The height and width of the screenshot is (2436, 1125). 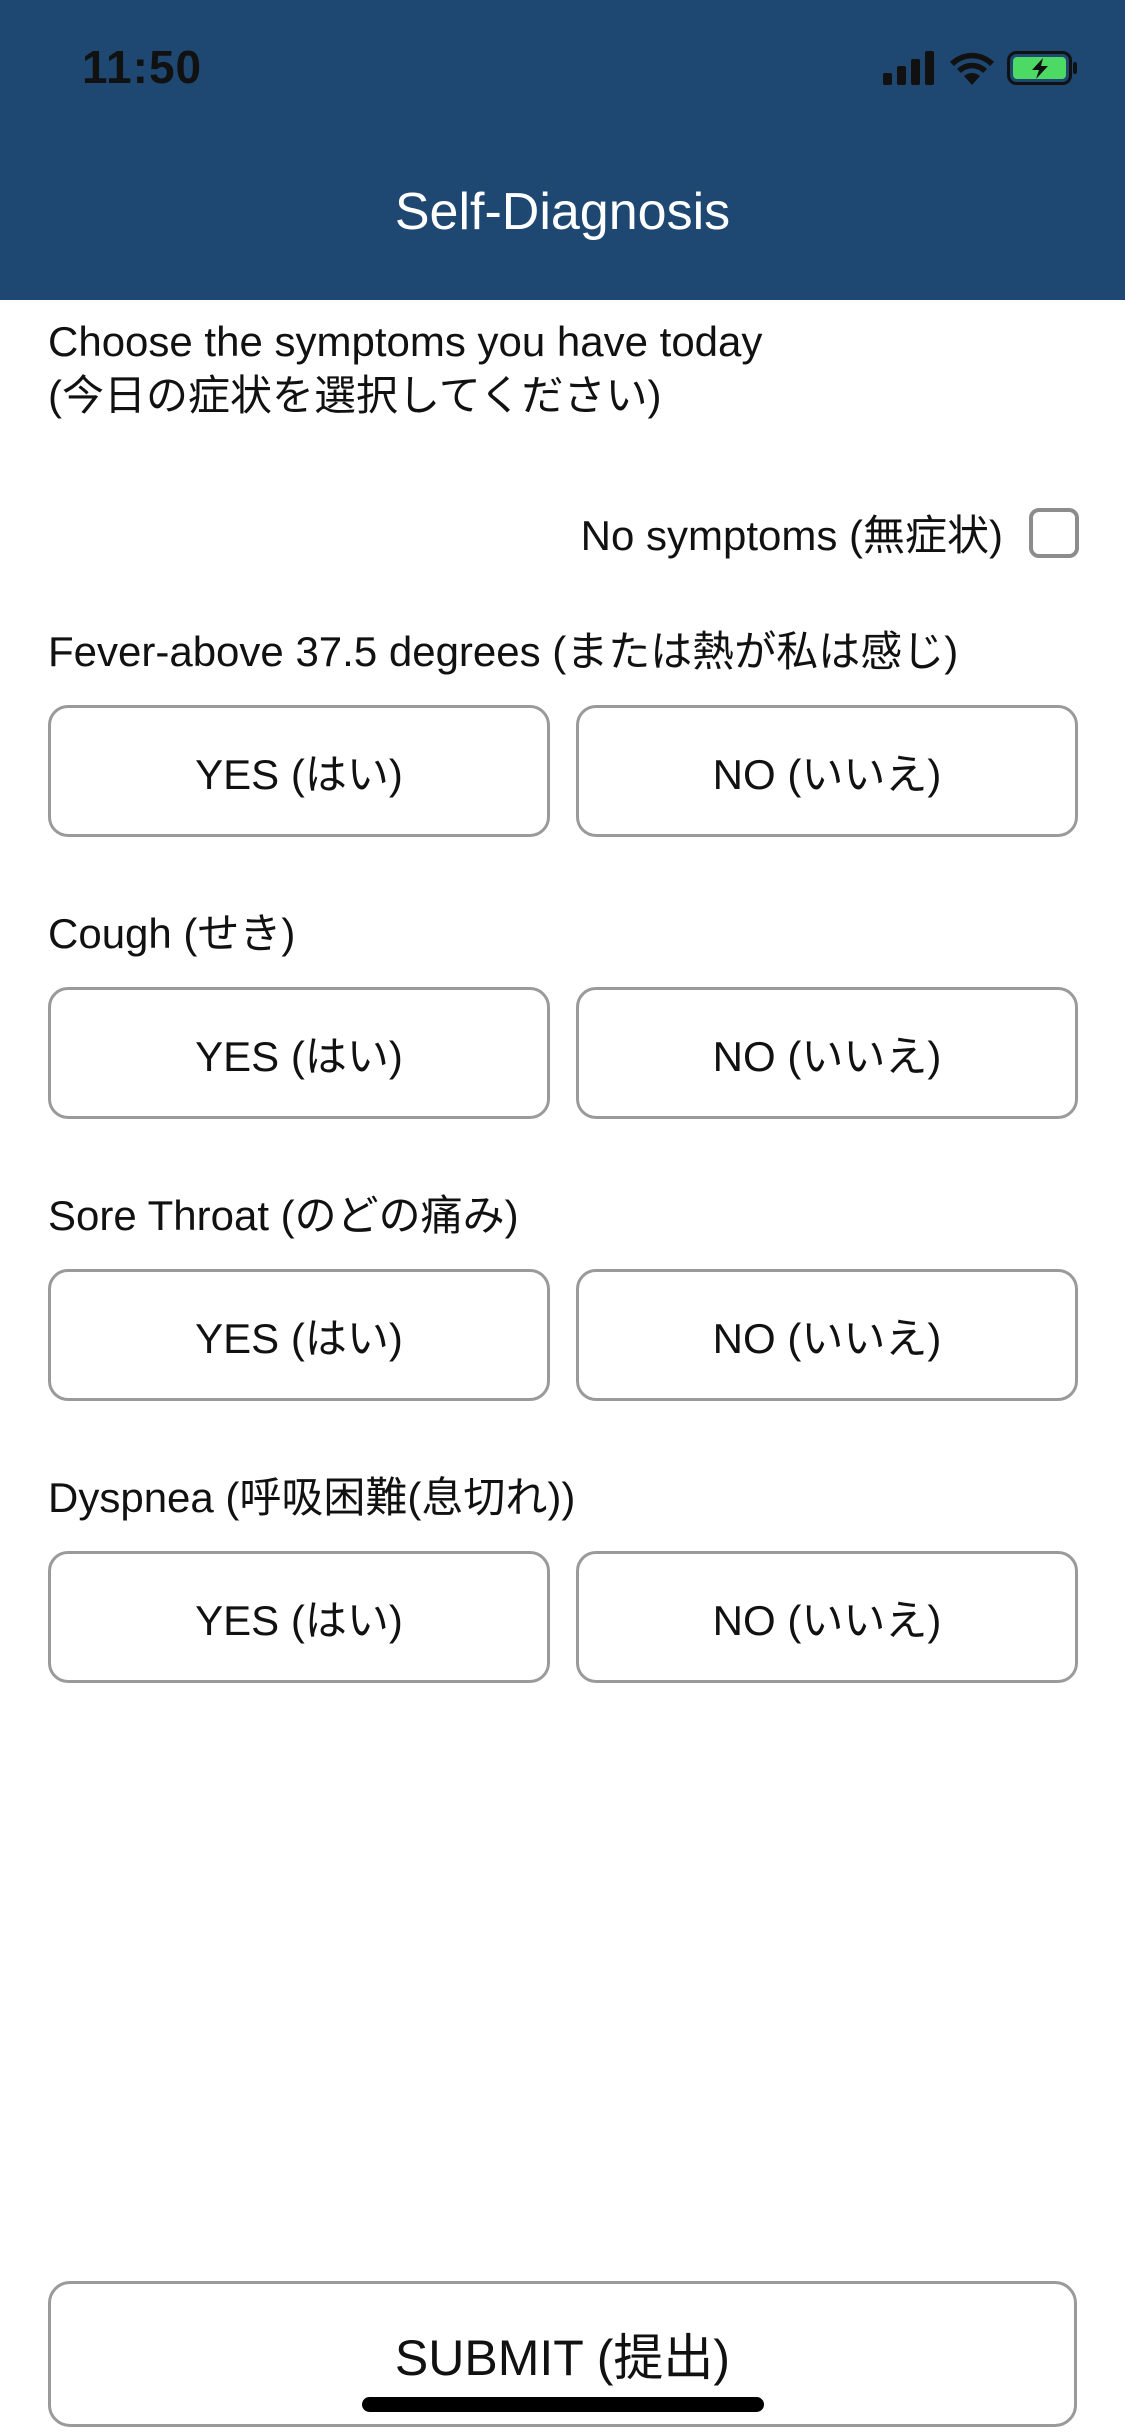 What do you see at coordinates (910, 70) in the screenshot?
I see `signal-icon` at bounding box center [910, 70].